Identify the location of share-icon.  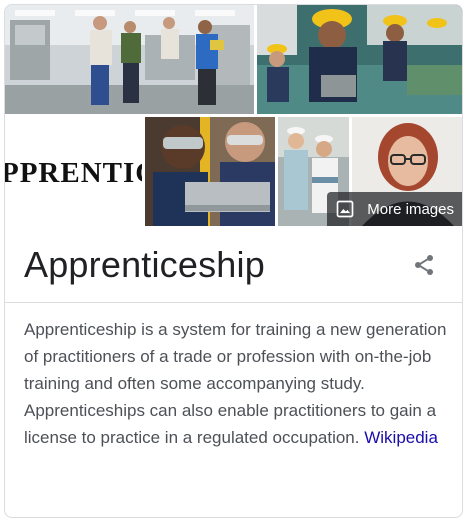
(424, 265).